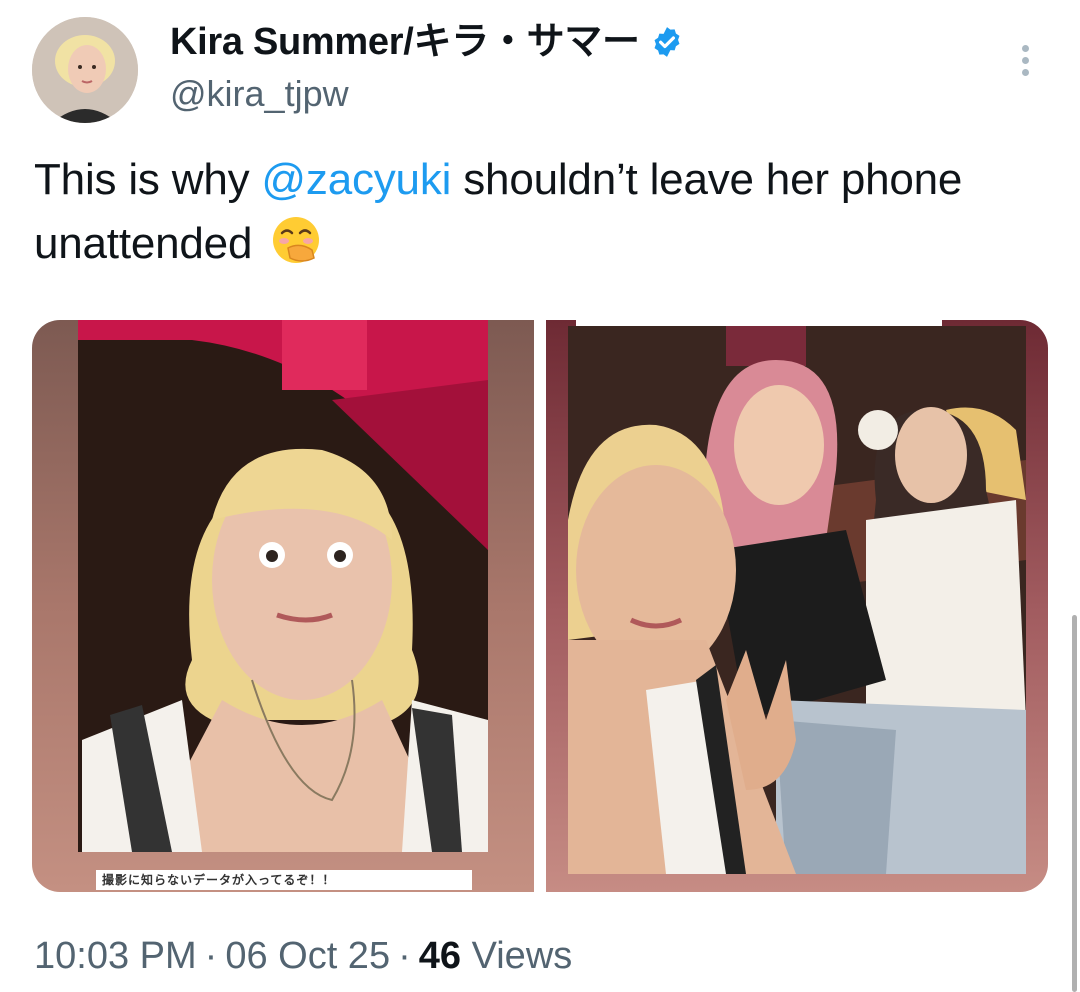 Image resolution: width=1080 pixels, height=992 pixels. I want to click on avatar-image, so click(85, 70).